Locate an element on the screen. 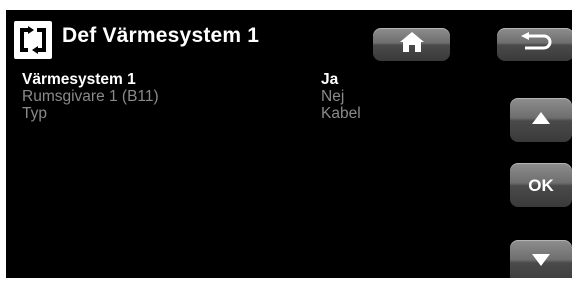 The image size is (580, 306). back-arrow-icon is located at coordinates (536, 44).